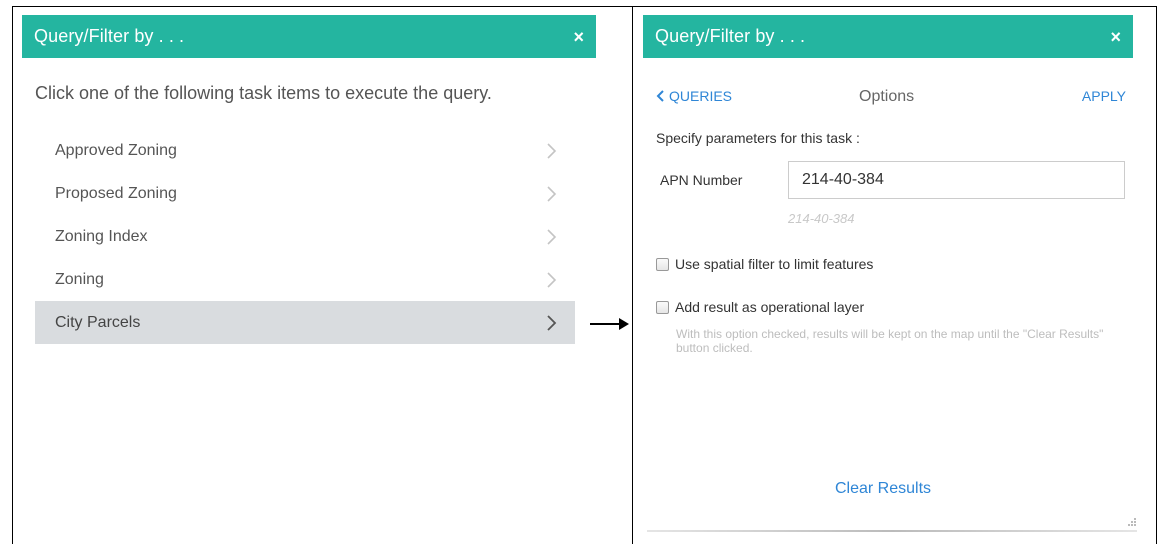 The height and width of the screenshot is (544, 1169). What do you see at coordinates (1132, 523) in the screenshot?
I see `resize-grip-icon` at bounding box center [1132, 523].